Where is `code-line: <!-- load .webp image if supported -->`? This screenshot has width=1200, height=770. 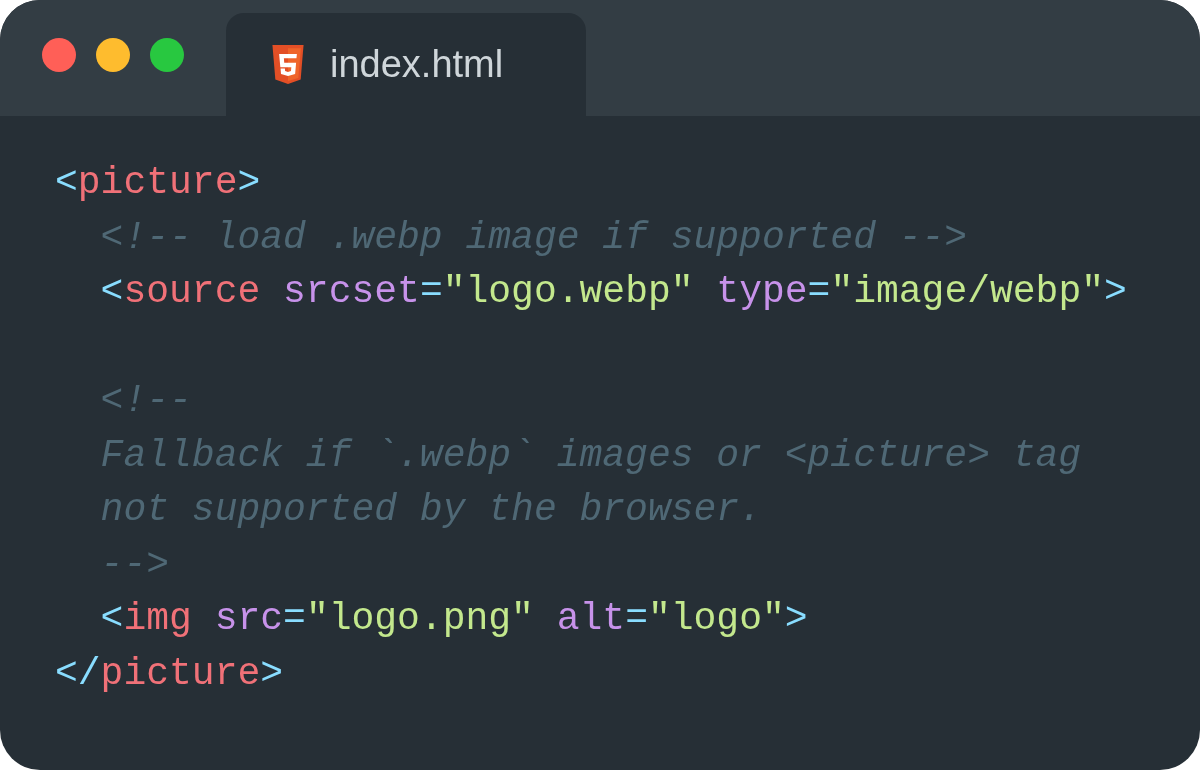 code-line: <!-- load .webp image if supported --> is located at coordinates (533, 237).